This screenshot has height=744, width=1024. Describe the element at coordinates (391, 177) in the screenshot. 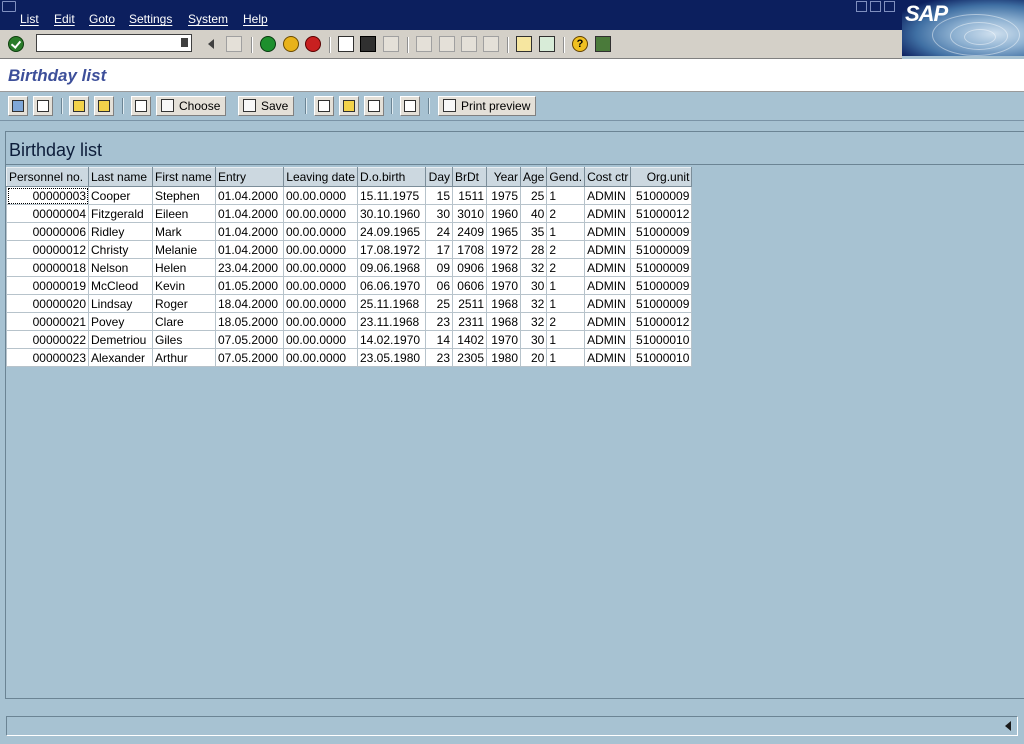

I see `column-header: D.o.birth` at that location.